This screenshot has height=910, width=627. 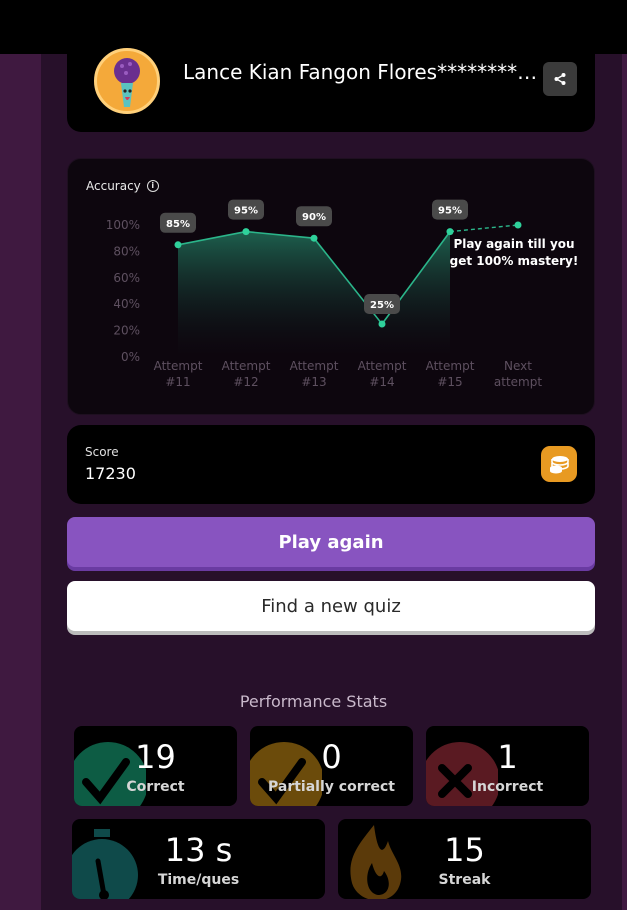 I want to click on x-tick-label: #11, so click(x=177, y=382).